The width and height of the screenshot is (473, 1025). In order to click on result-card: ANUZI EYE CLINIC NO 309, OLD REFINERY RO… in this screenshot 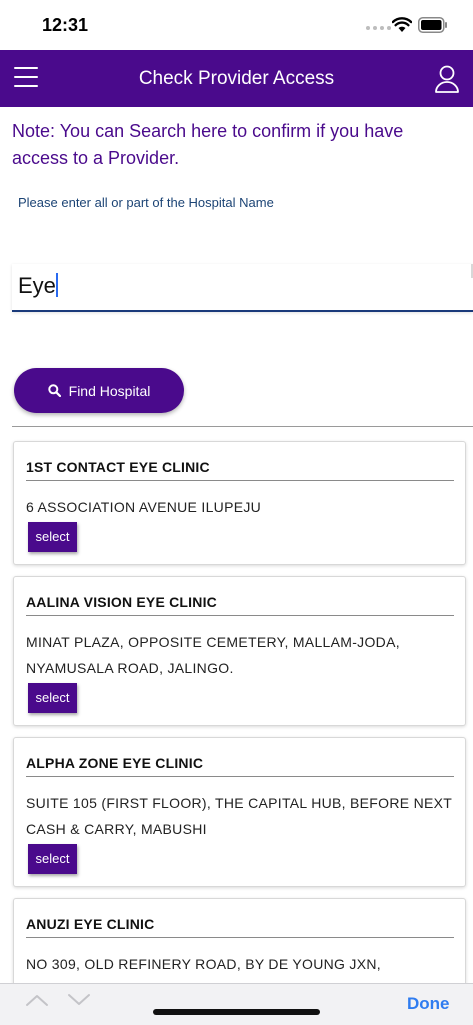, I will do `click(239, 940)`.